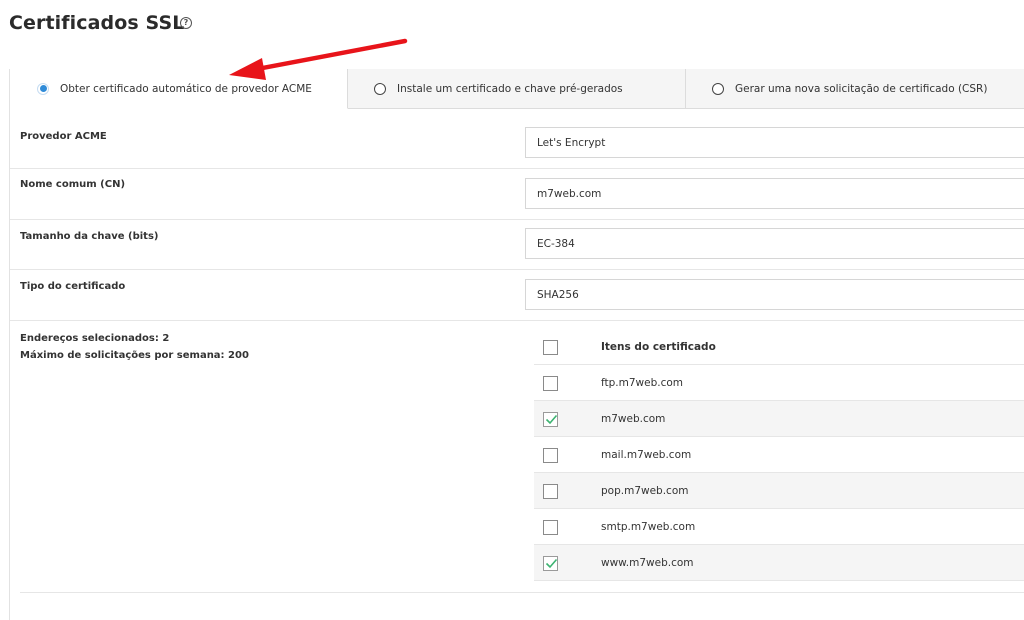 The image size is (1024, 620). Describe the element at coordinates (646, 454) in the screenshot. I see `row-domain: mail.m7web.com` at that location.